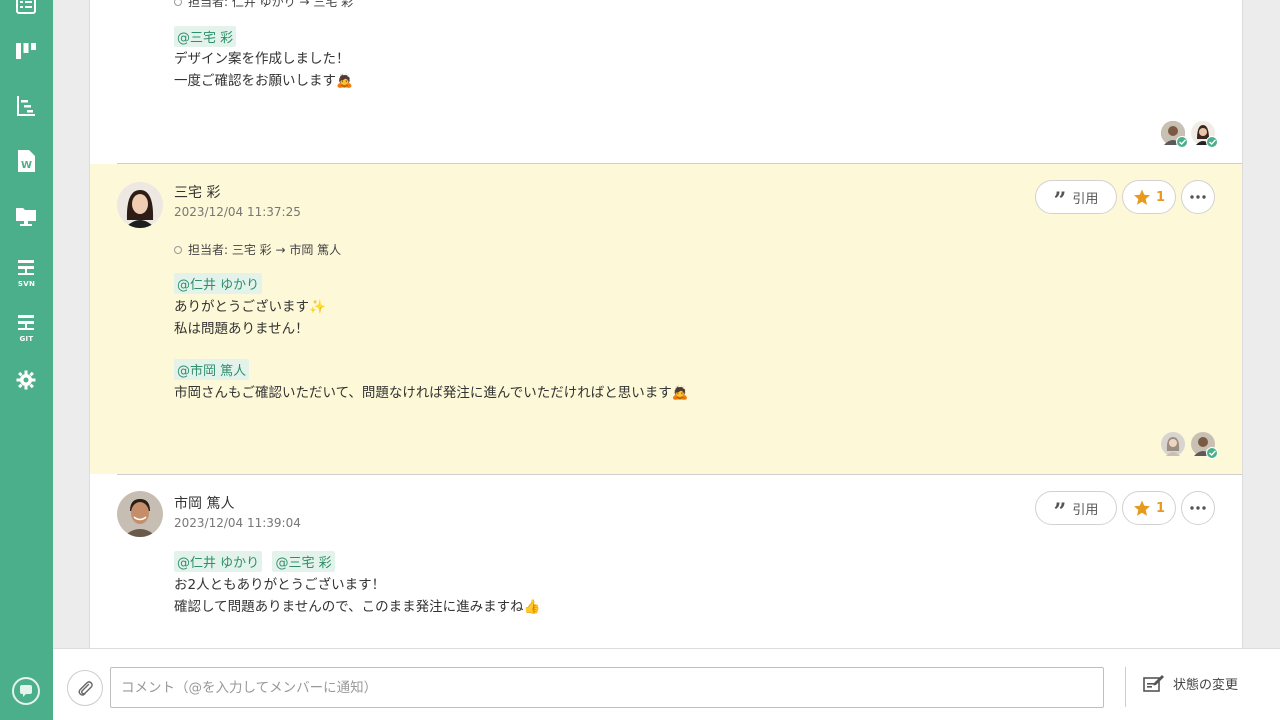 The width and height of the screenshot is (1280, 720). What do you see at coordinates (357, 607) in the screenshot?
I see `comment-text-line: 確認して問題ありませんので、このまま発注に進みますね👍` at bounding box center [357, 607].